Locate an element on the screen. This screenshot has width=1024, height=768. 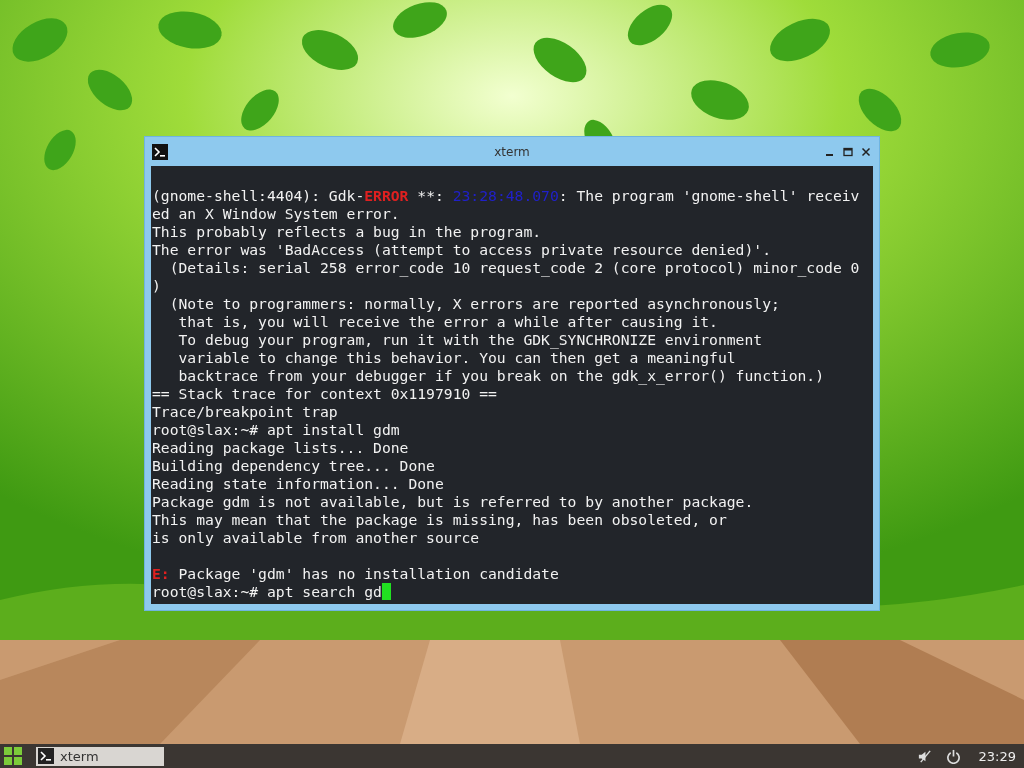
power-icon is located at coordinates (953, 756).